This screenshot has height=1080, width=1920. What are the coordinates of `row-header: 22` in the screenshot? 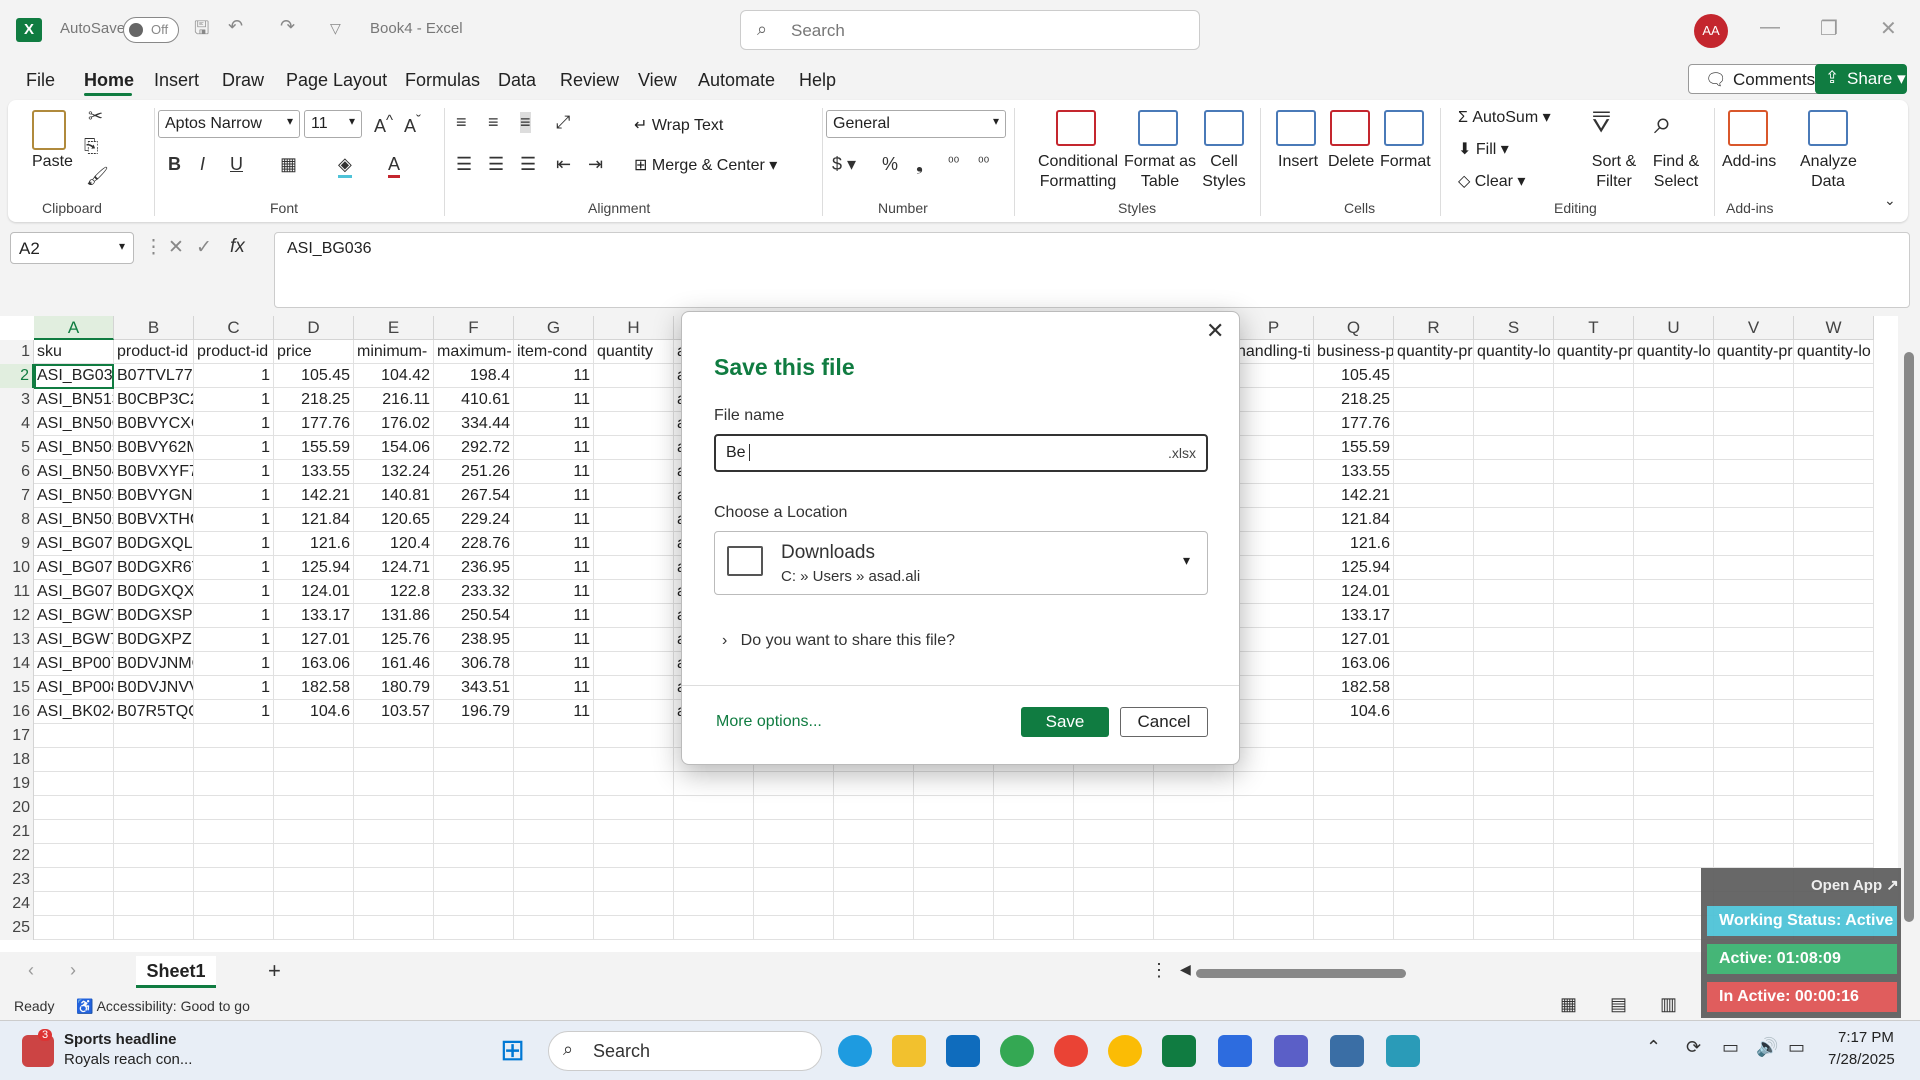 It's located at (17, 856).